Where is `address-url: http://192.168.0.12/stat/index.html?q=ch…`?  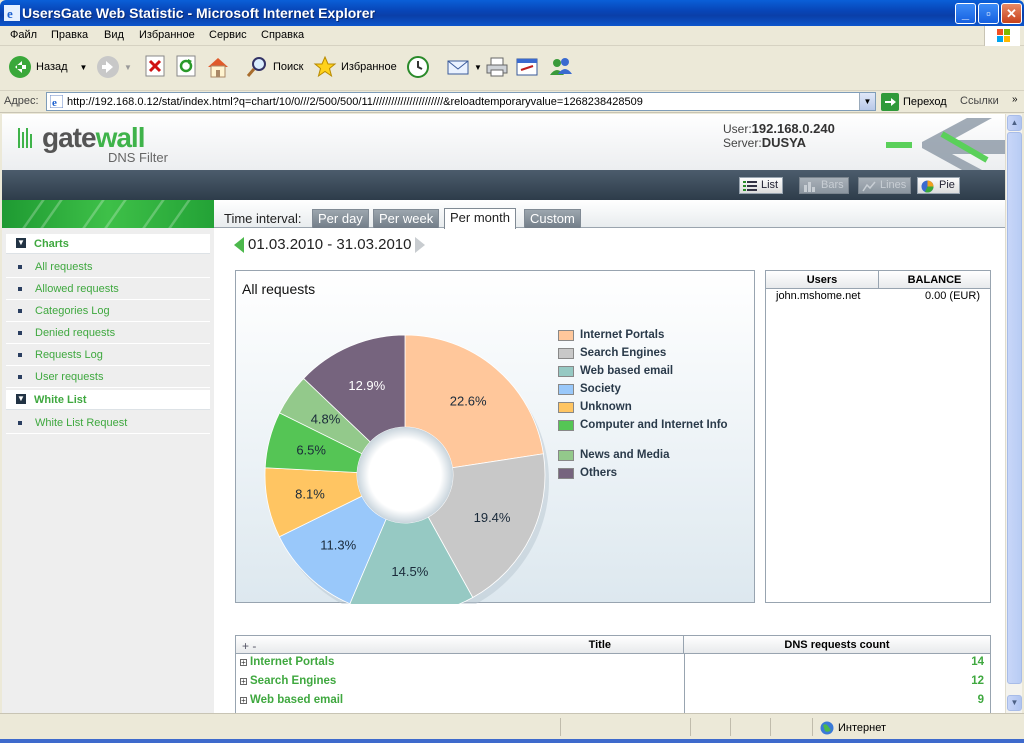 address-url: http://192.168.0.12/stat/index.html?q=ch… is located at coordinates (355, 102).